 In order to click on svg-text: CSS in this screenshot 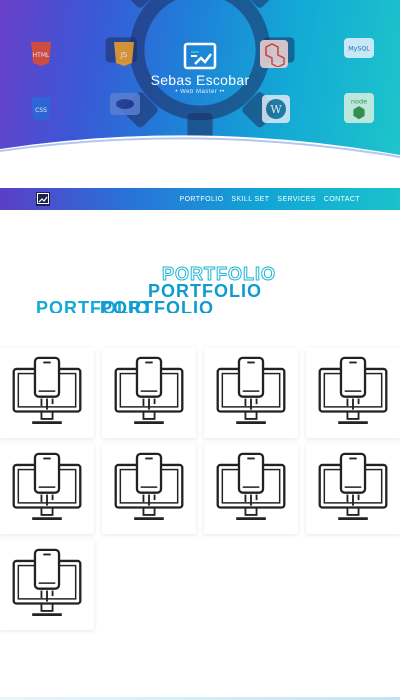, I will do `click(41, 110)`.